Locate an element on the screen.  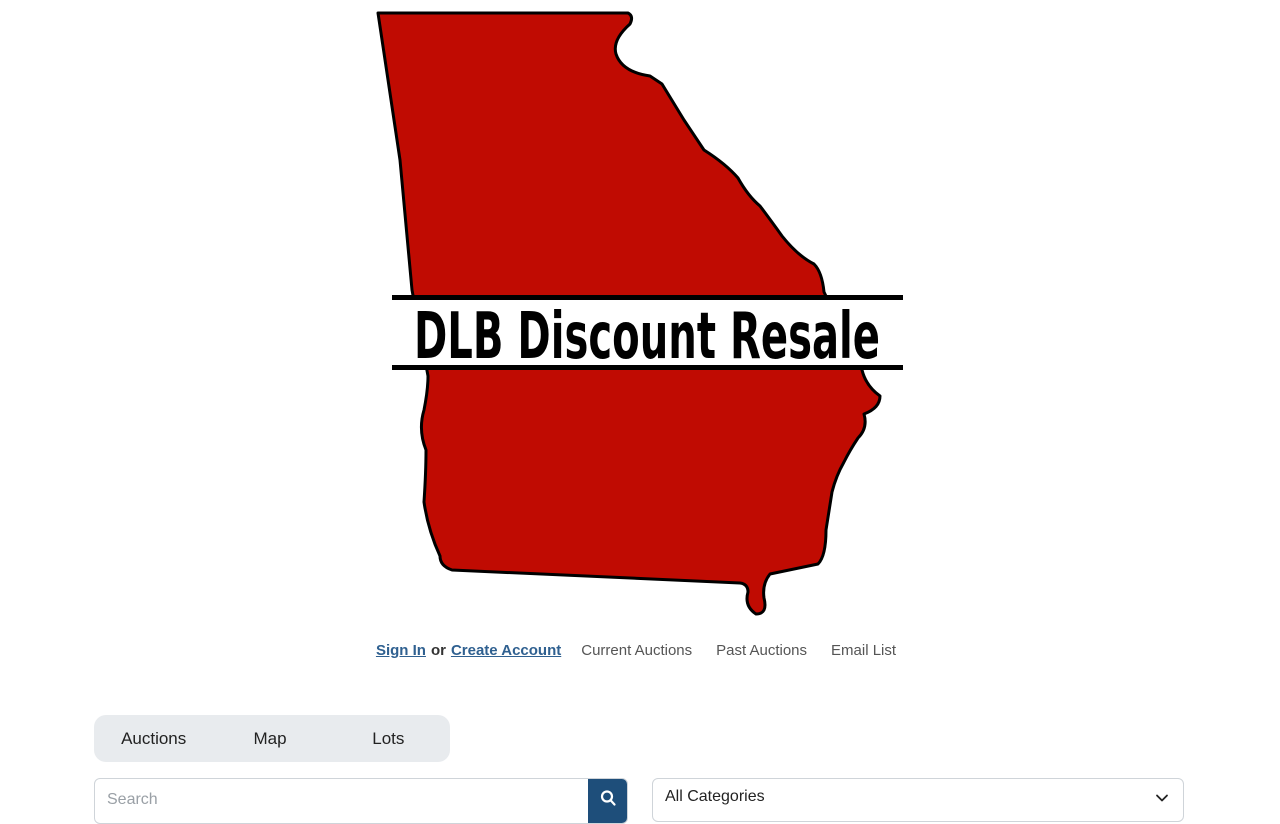
logo-text: DLB Discount Resale is located at coordinates (647, 337).